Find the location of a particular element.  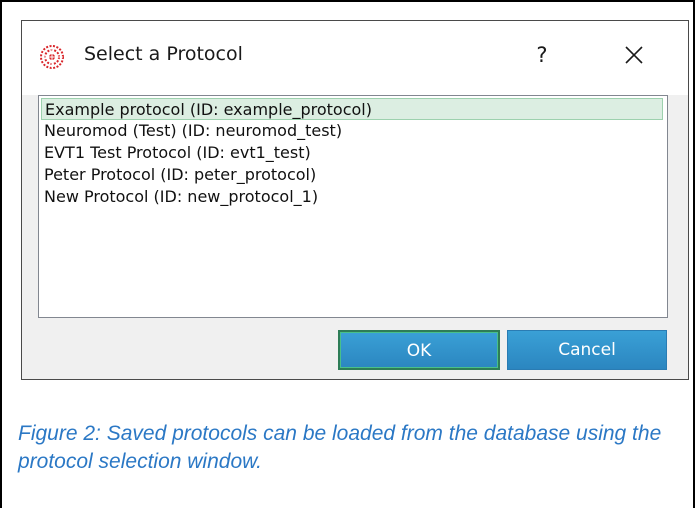

help-button: ? is located at coordinates (542, 55).